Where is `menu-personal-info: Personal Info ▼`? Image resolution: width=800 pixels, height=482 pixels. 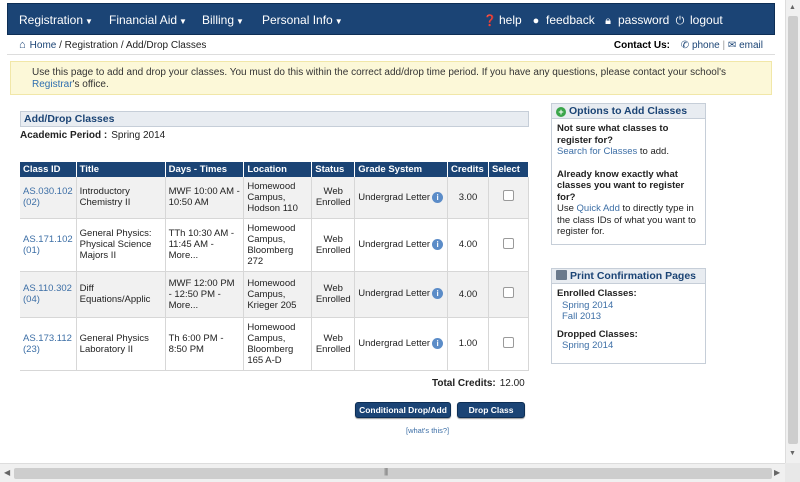
menu-personal-info: Personal Info ▼ is located at coordinates (302, 20).